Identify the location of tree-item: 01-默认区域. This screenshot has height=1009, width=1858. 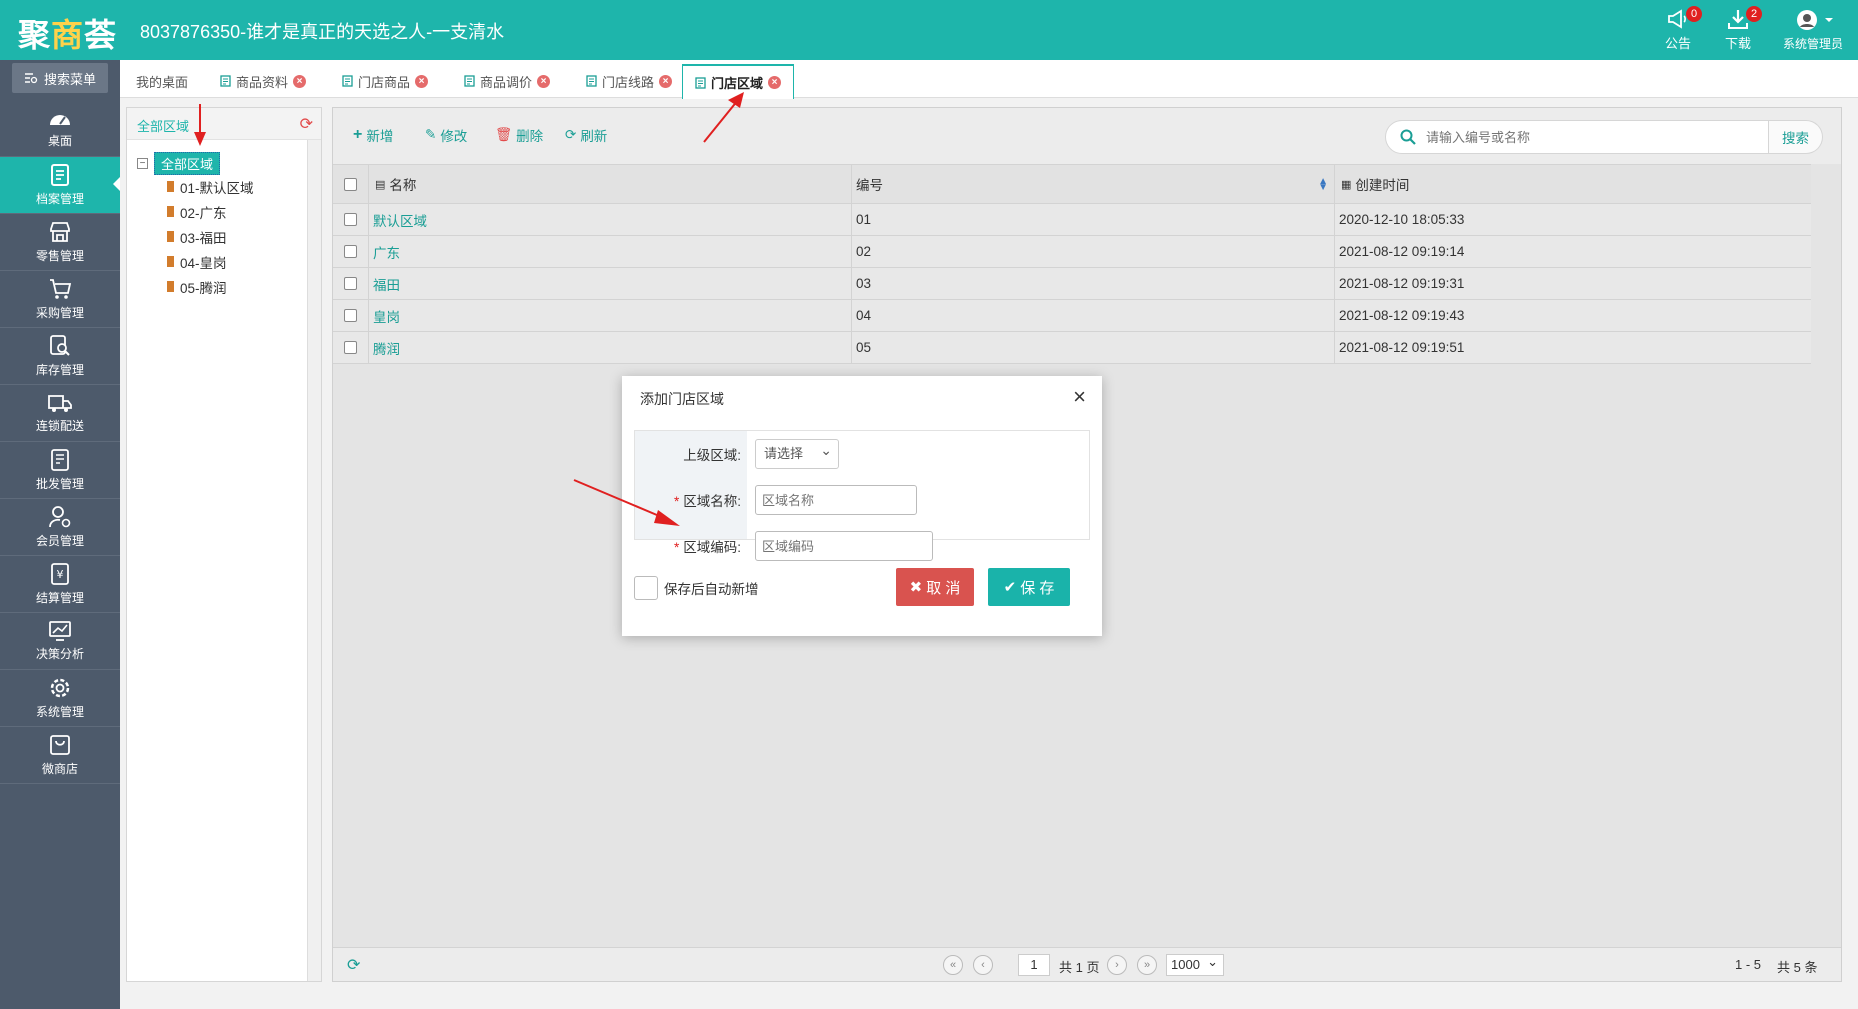
(210, 186).